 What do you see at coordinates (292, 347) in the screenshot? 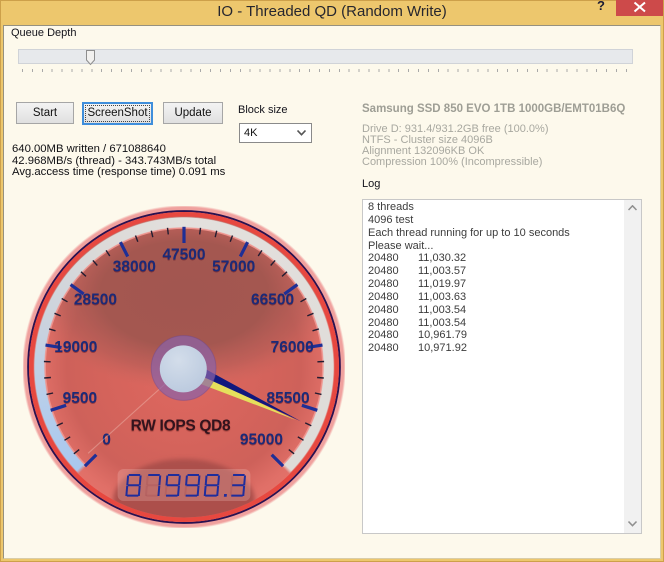
I see `svg-text: 76000` at bounding box center [292, 347].